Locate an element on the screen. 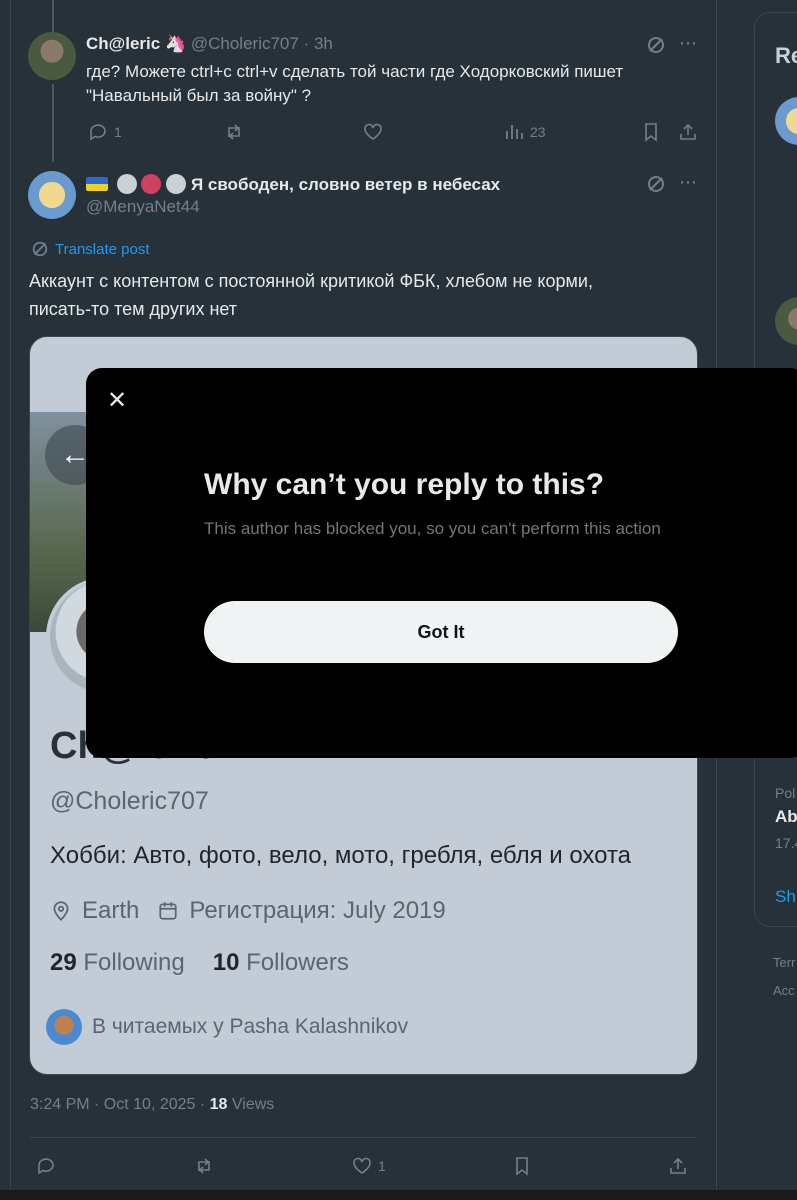 The image size is (797, 1200). calendar-icon is located at coordinates (168, 911).